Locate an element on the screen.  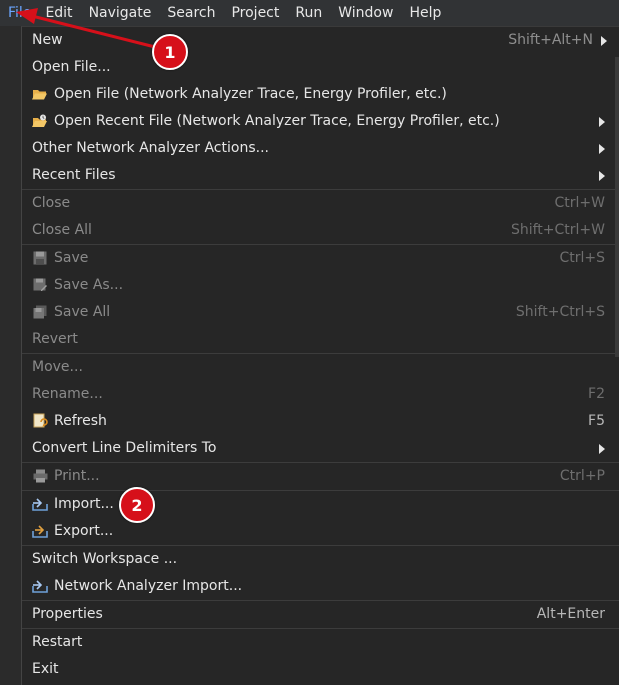
menu-search: Search is located at coordinates (191, 13).